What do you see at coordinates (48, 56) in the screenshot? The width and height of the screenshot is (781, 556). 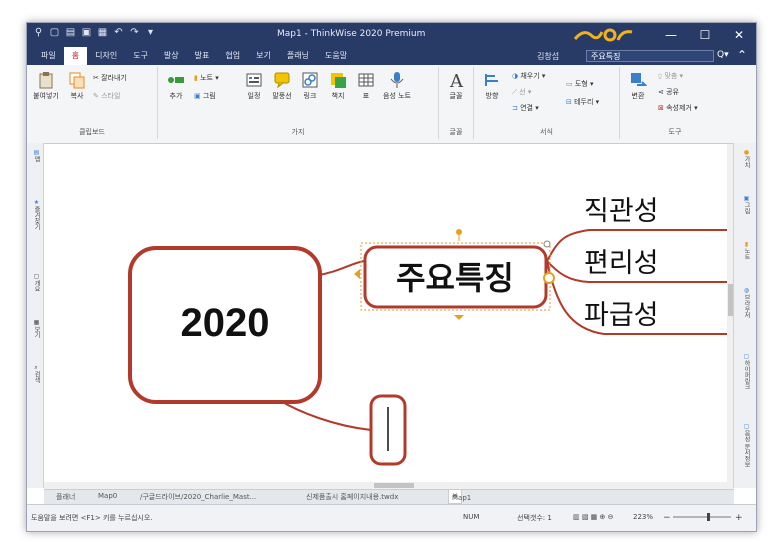 I see `menu-file: 파일` at bounding box center [48, 56].